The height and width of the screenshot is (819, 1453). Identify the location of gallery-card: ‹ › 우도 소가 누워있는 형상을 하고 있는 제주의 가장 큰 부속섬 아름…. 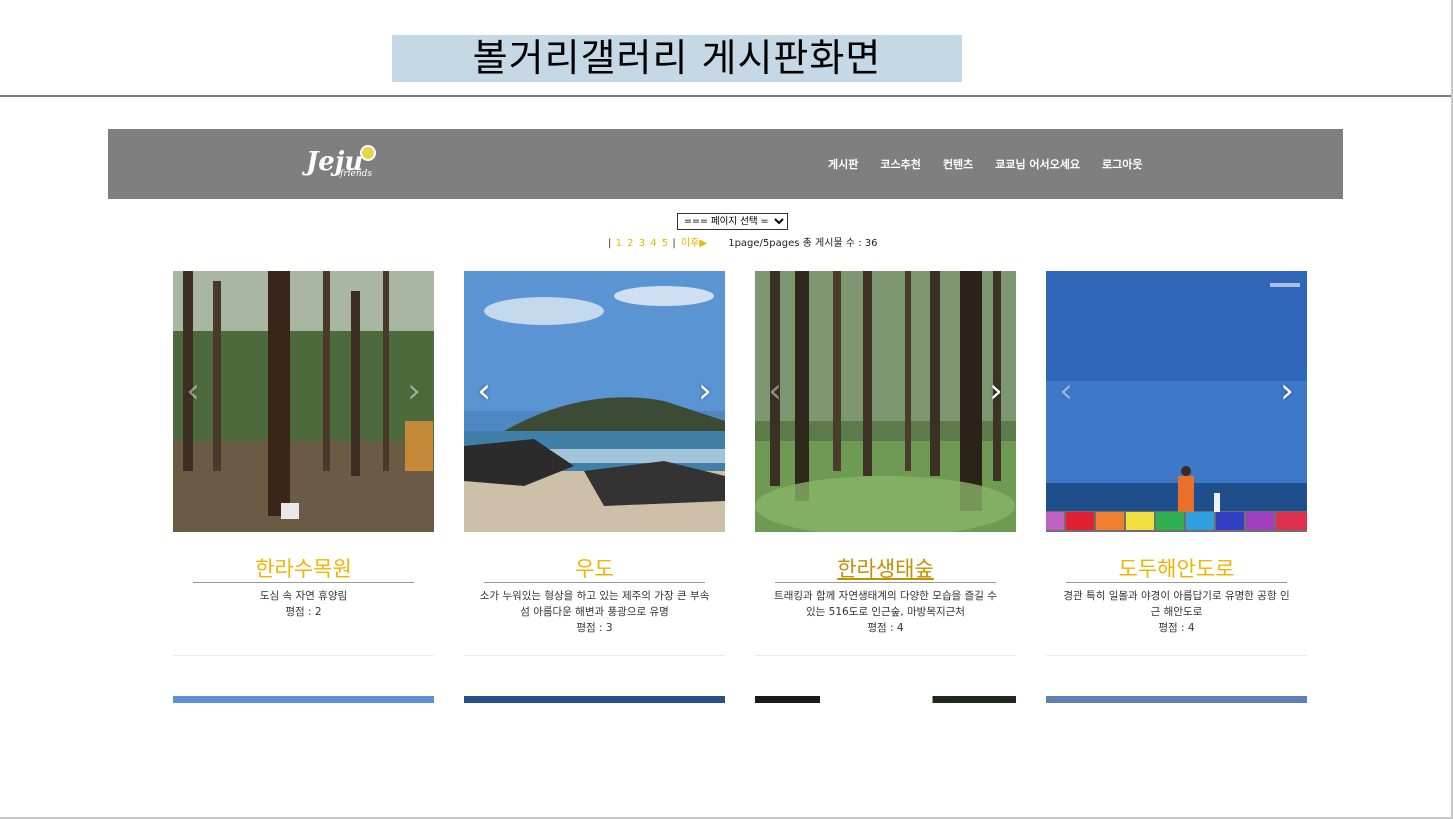
(594, 463).